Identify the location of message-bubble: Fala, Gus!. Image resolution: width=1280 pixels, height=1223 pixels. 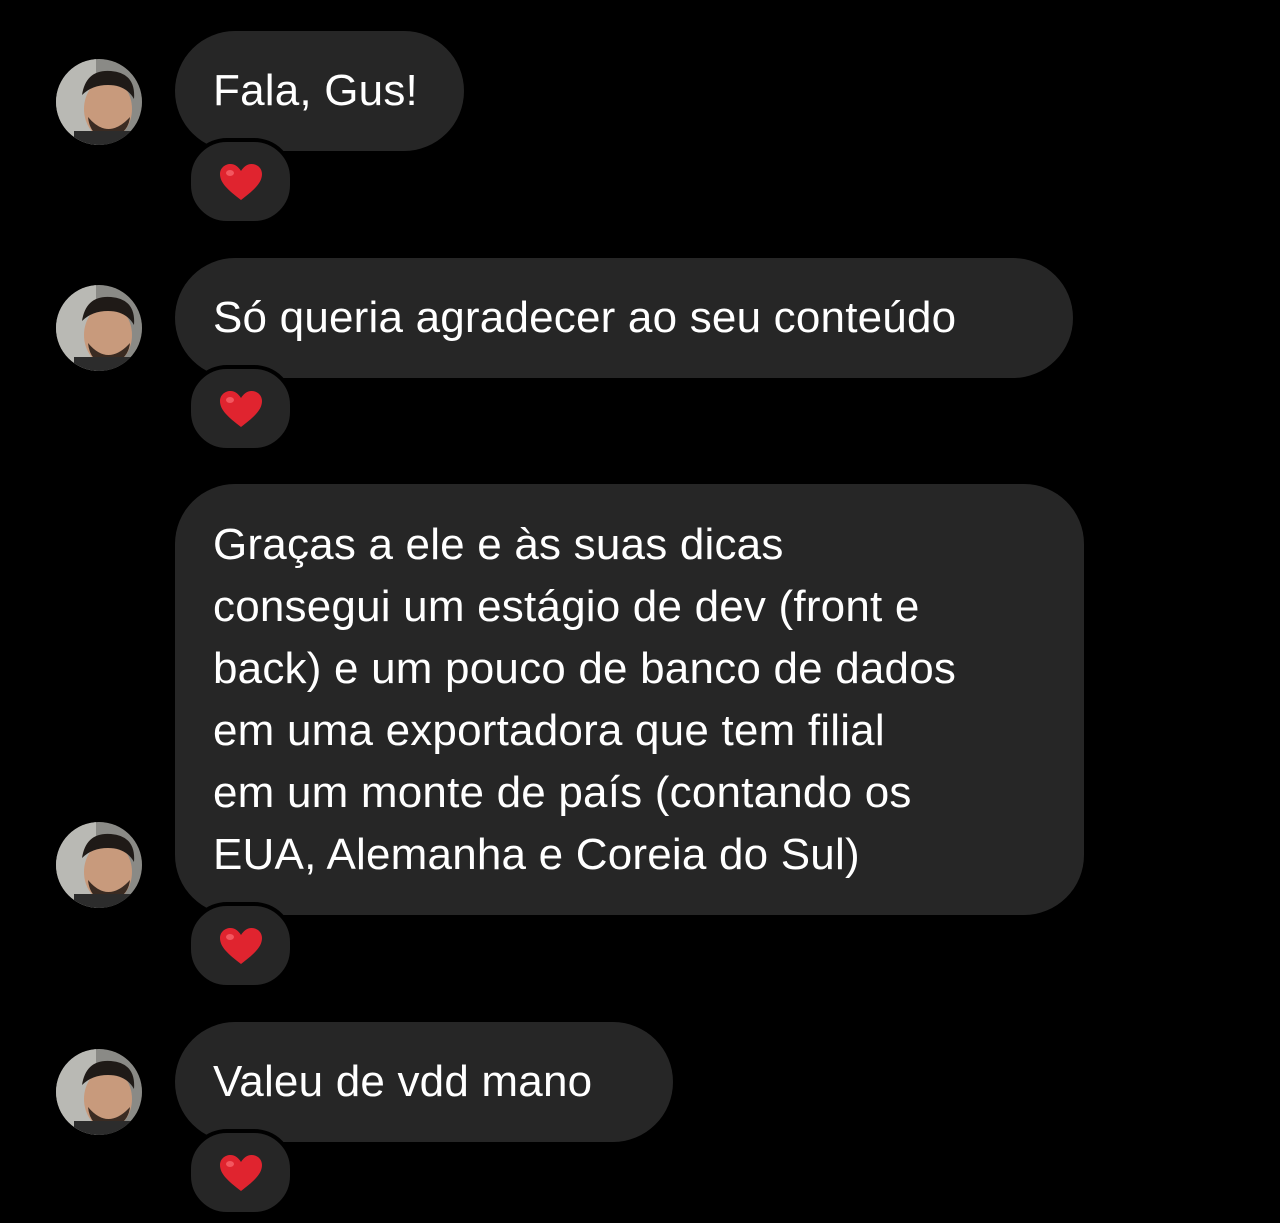
(319, 91).